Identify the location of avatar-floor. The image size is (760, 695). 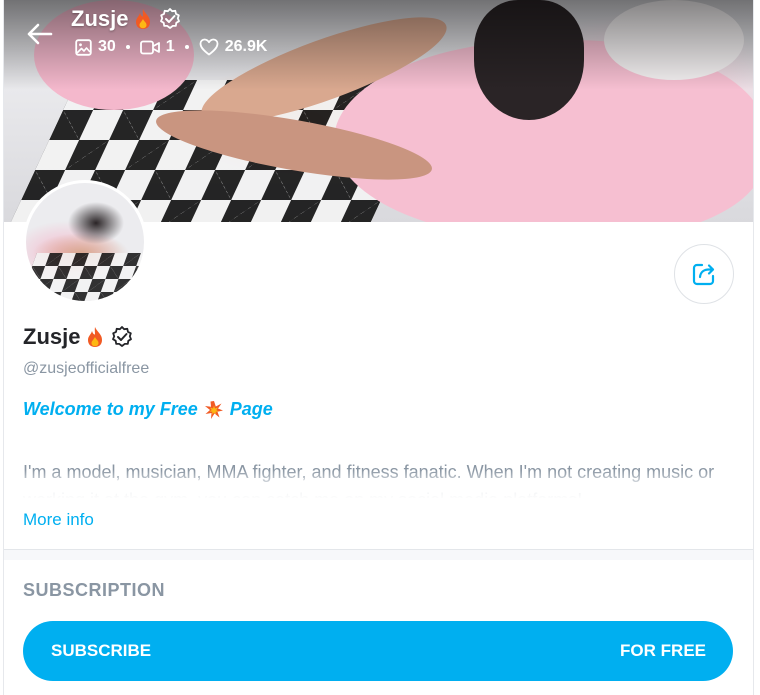
(85, 277).